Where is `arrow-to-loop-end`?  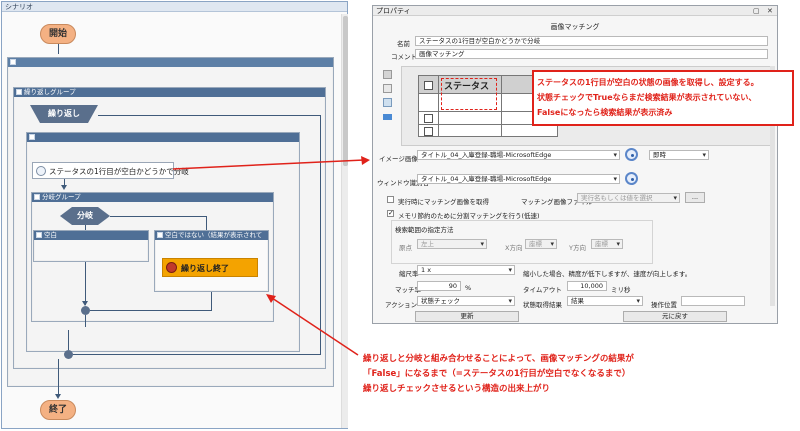
arrow-to-loop-end is located at coordinates (315, 326).